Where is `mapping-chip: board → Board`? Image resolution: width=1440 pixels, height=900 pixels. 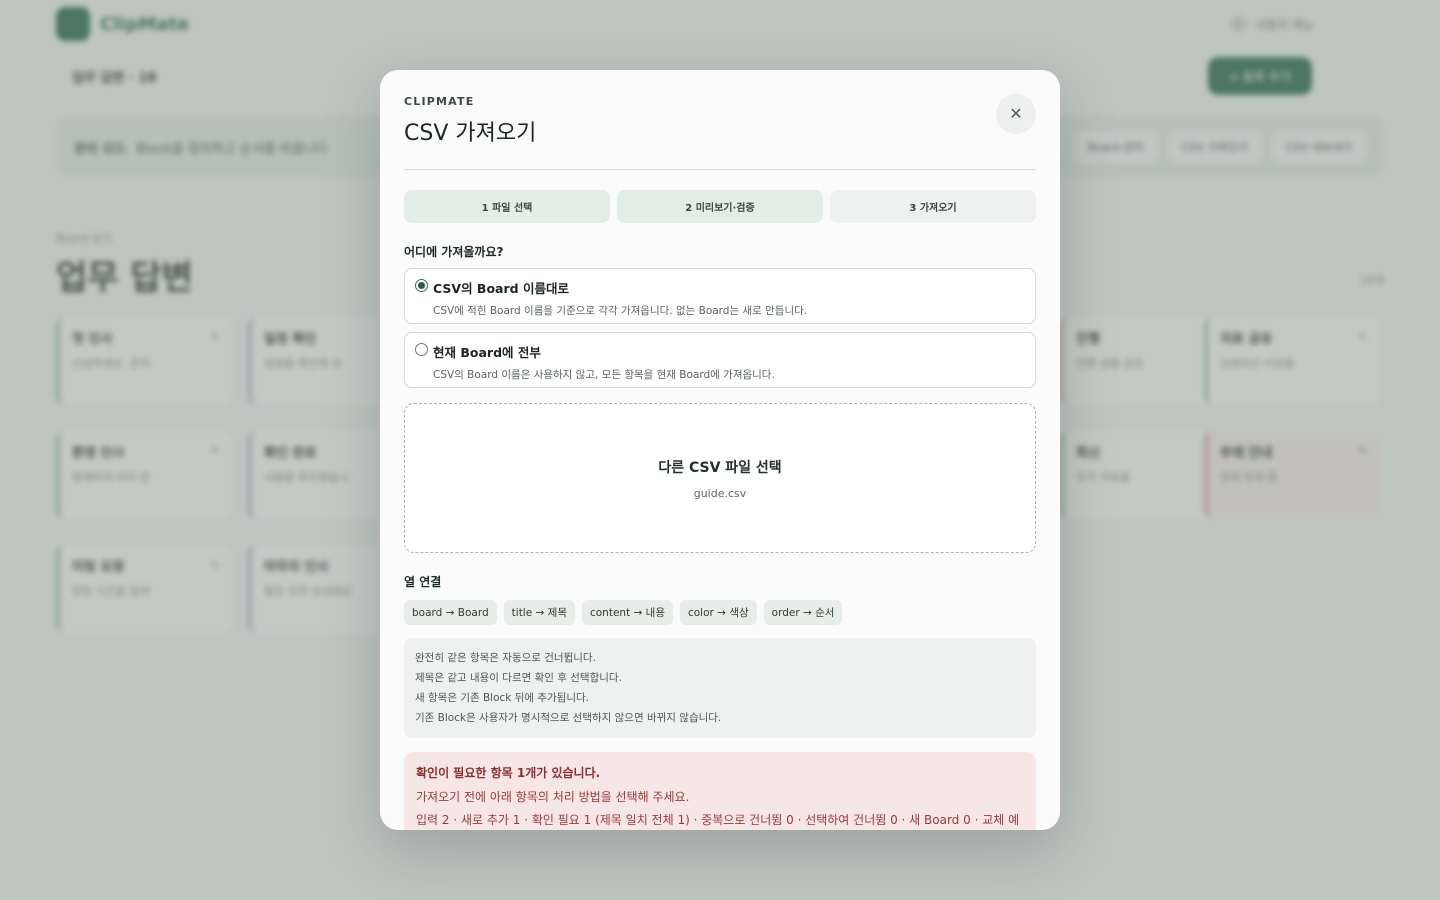
mapping-chip: board → Board is located at coordinates (450, 612).